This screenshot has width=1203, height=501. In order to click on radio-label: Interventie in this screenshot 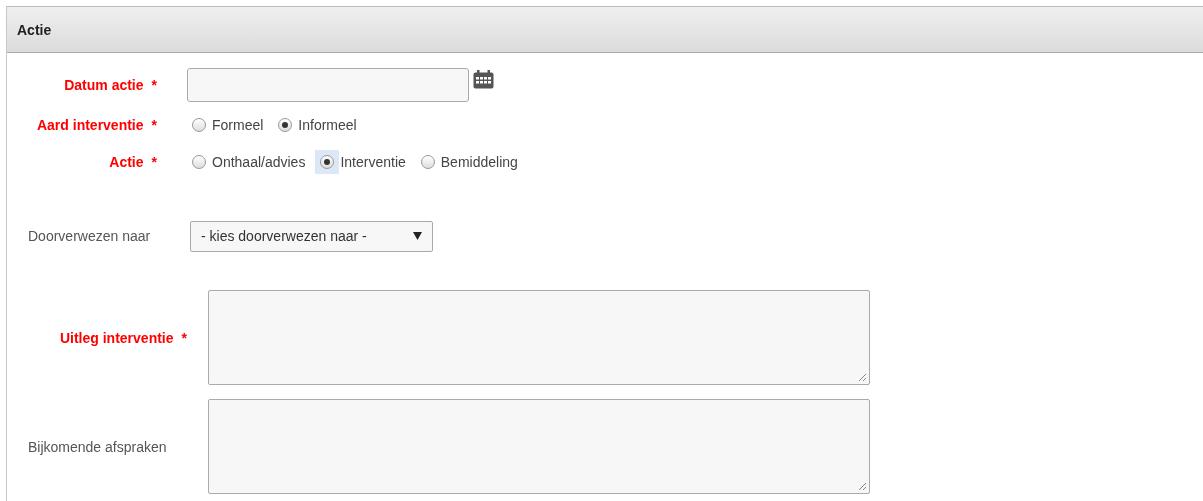, I will do `click(373, 161)`.